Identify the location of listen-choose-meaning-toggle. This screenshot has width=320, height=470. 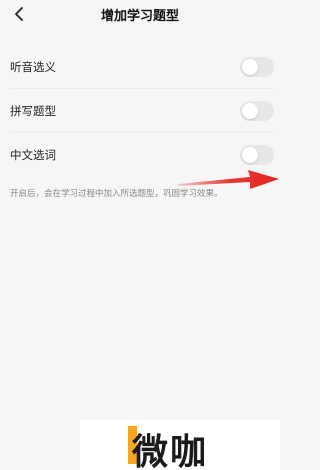
(257, 67).